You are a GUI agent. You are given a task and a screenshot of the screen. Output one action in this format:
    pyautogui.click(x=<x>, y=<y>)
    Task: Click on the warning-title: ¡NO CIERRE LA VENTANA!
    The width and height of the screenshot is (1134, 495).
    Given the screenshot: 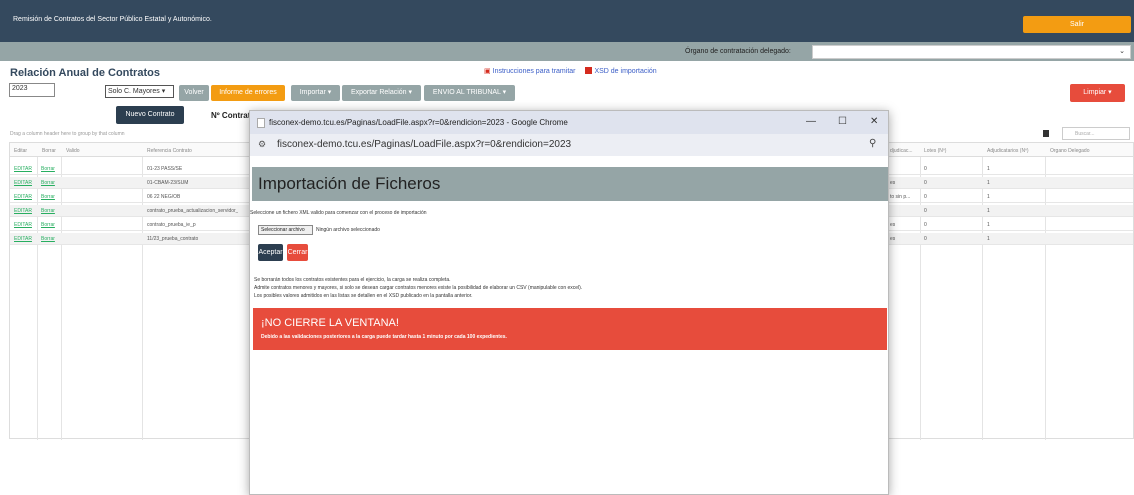 What is the action you would take?
    pyautogui.click(x=330, y=323)
    